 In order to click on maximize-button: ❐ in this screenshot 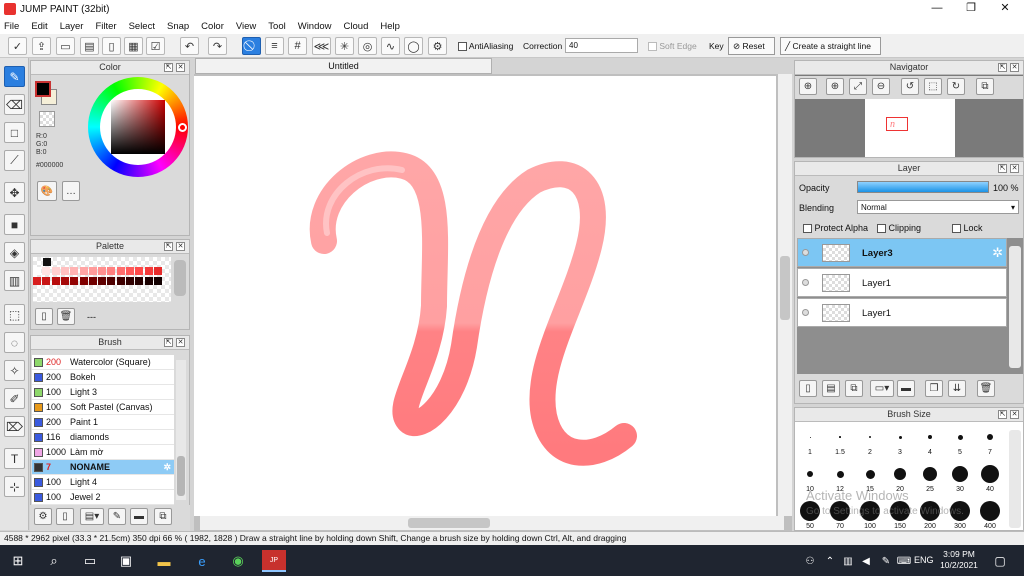, I will do `click(971, 9)`.